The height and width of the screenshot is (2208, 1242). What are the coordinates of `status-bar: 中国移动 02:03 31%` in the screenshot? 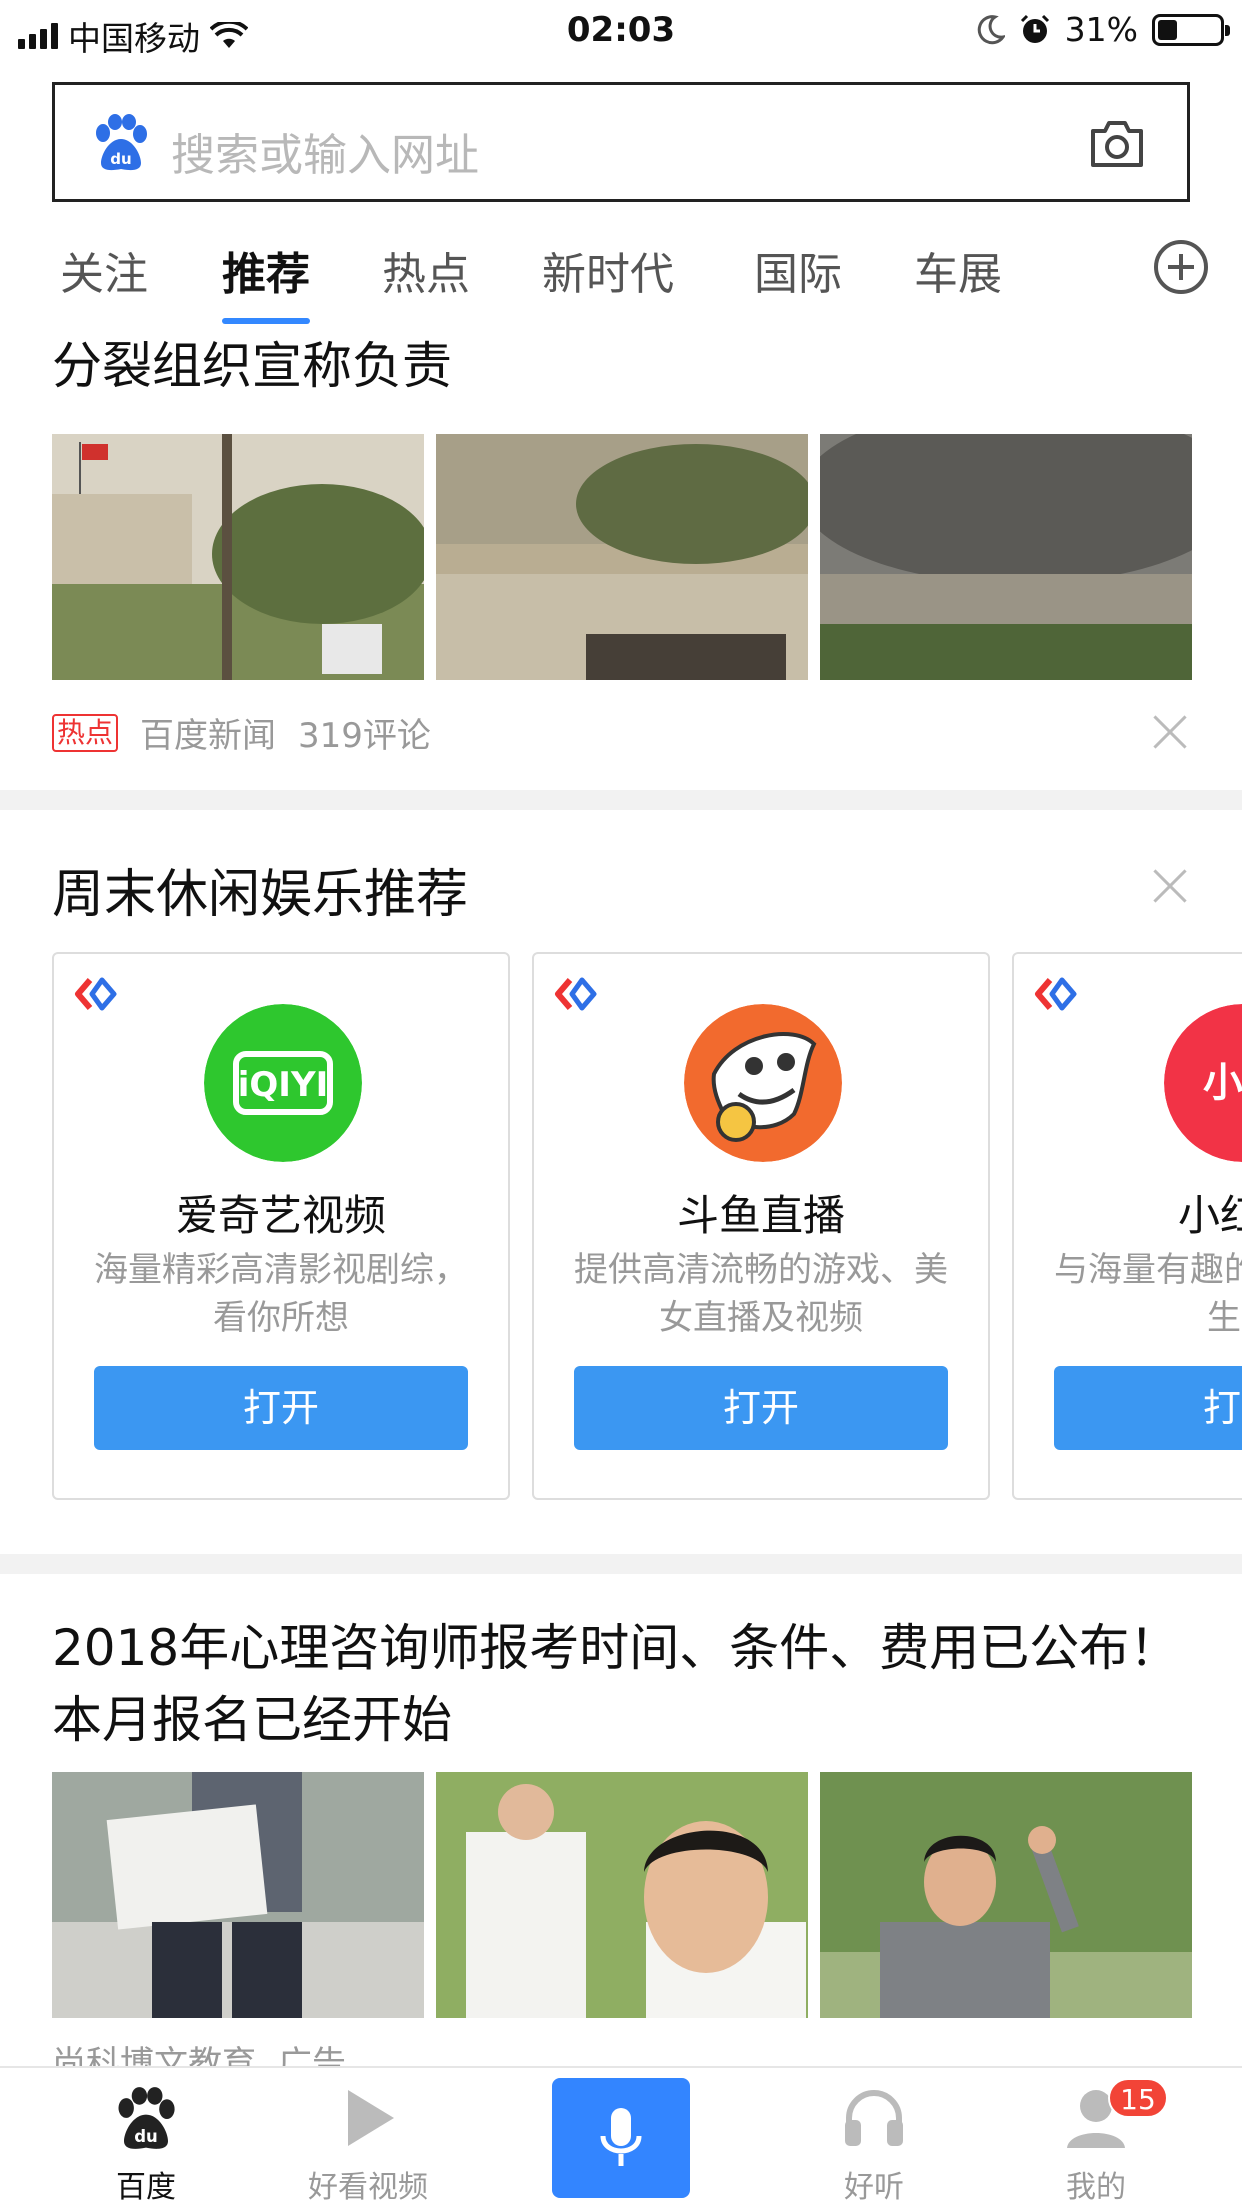 It's located at (621, 31).